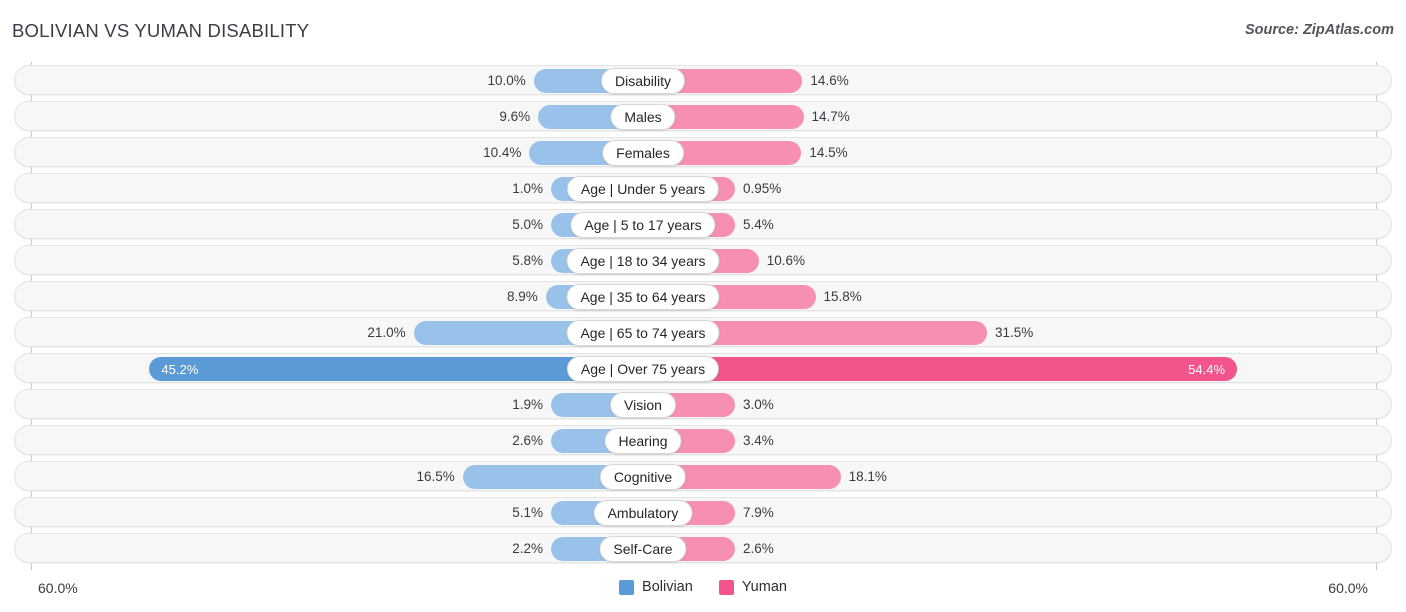 Image resolution: width=1406 pixels, height=612 pixels. I want to click on value-label-bolivian: 1.9%, so click(527, 404).